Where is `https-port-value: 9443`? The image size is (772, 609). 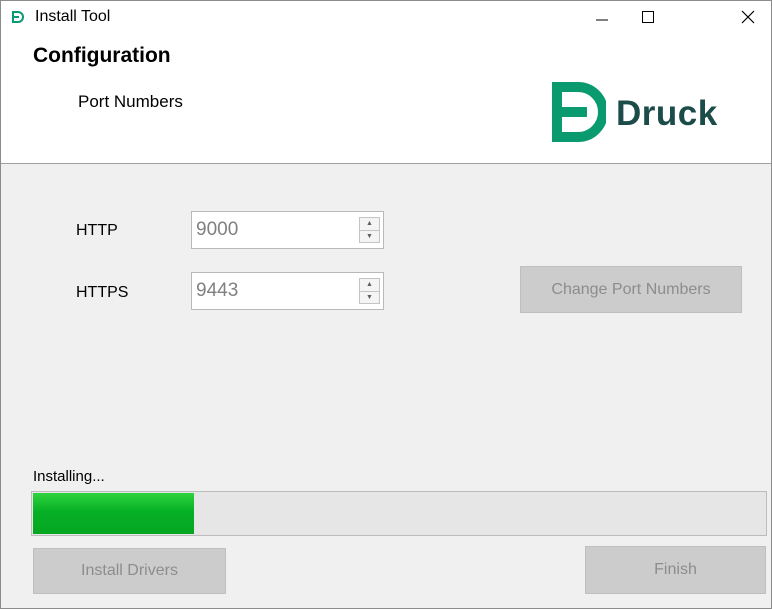 https-port-value: 9443 is located at coordinates (217, 290).